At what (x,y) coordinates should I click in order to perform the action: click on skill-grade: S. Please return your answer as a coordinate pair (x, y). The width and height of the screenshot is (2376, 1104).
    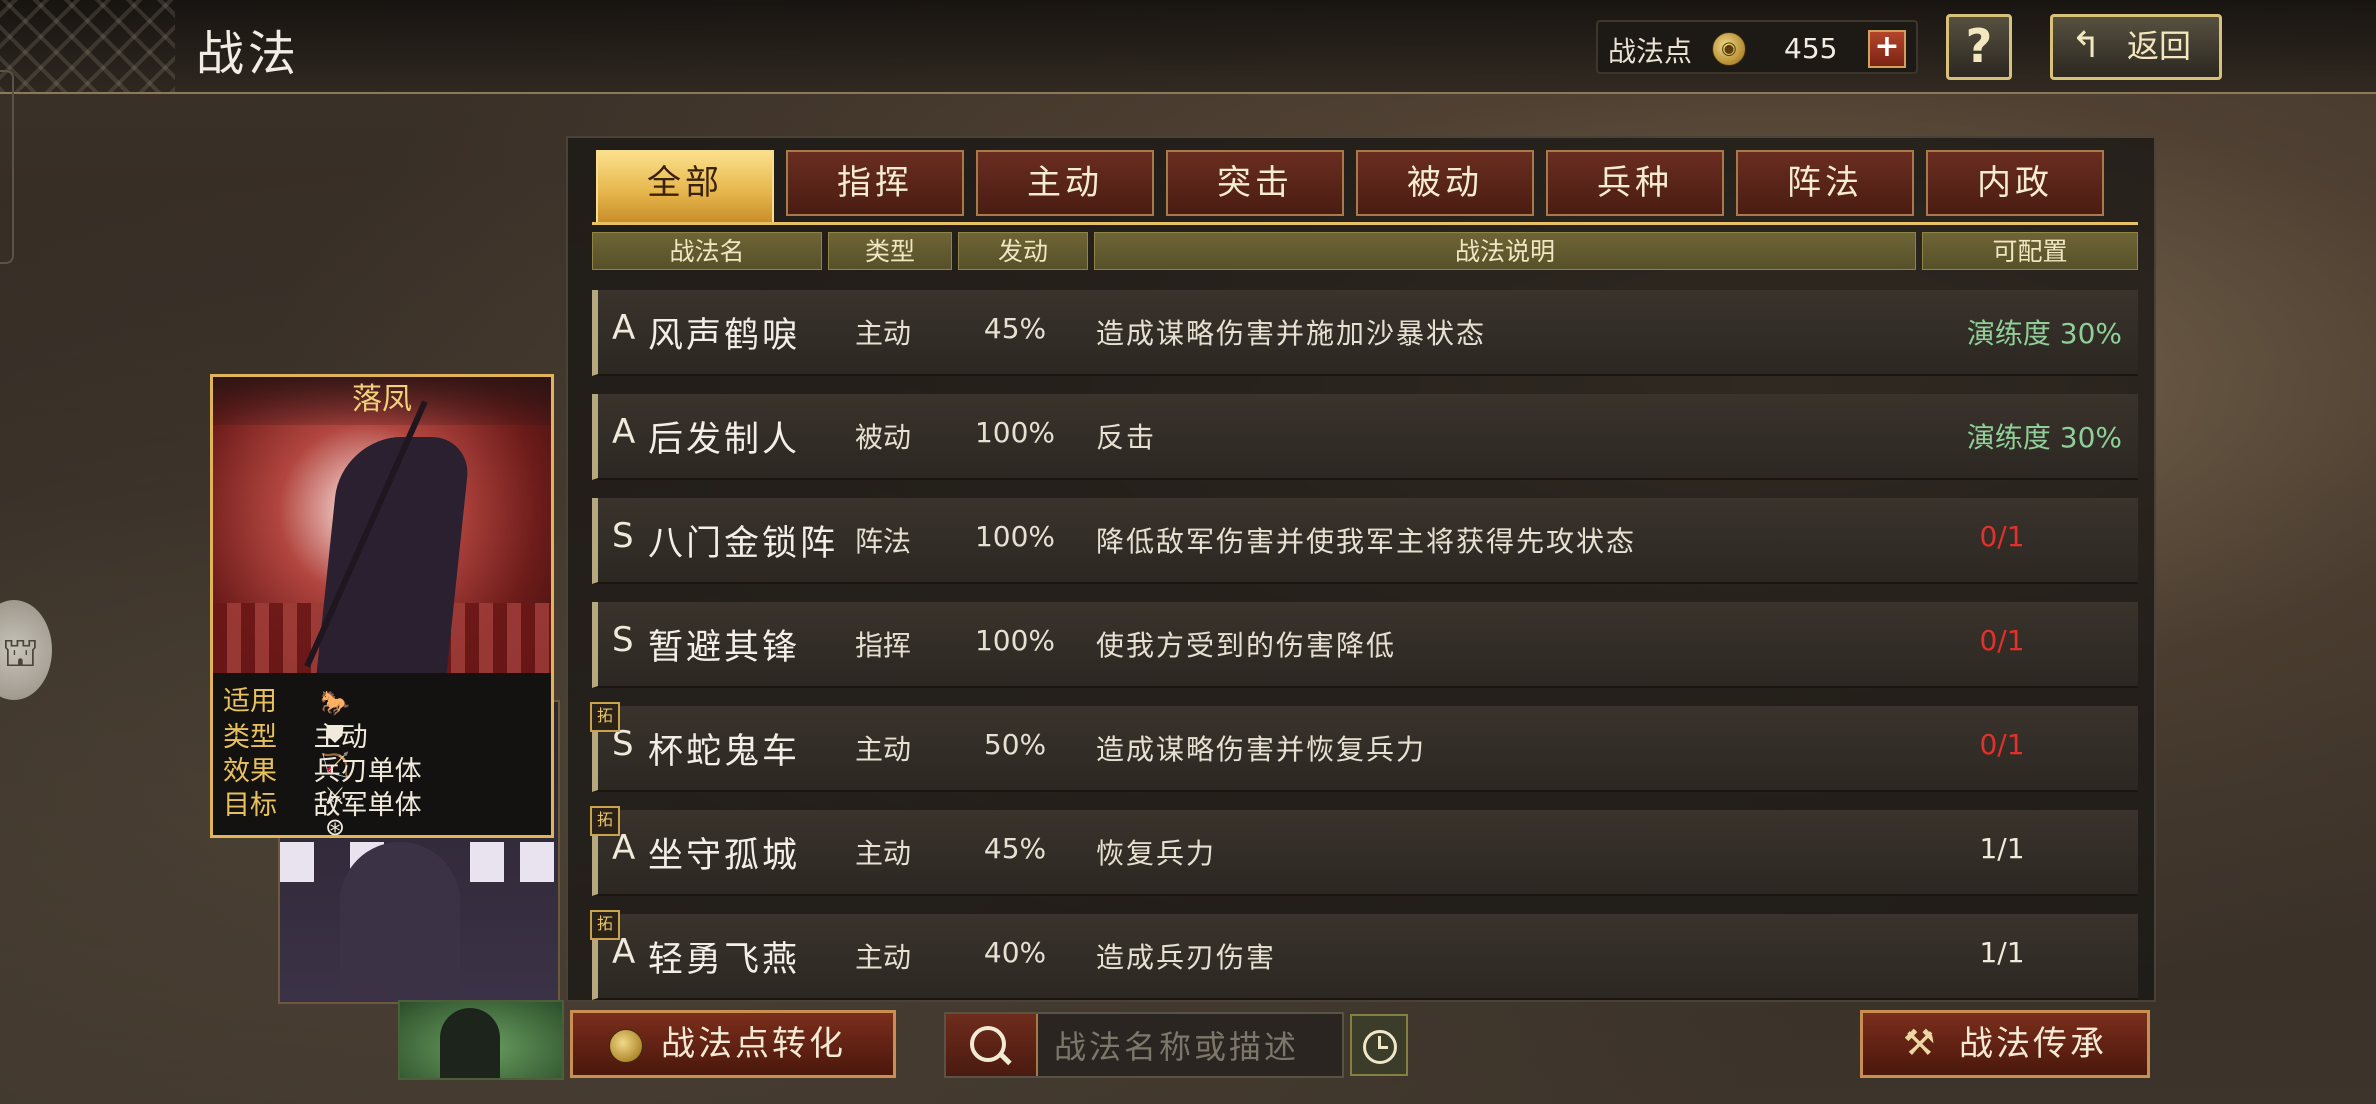
    Looking at the image, I should click on (623, 640).